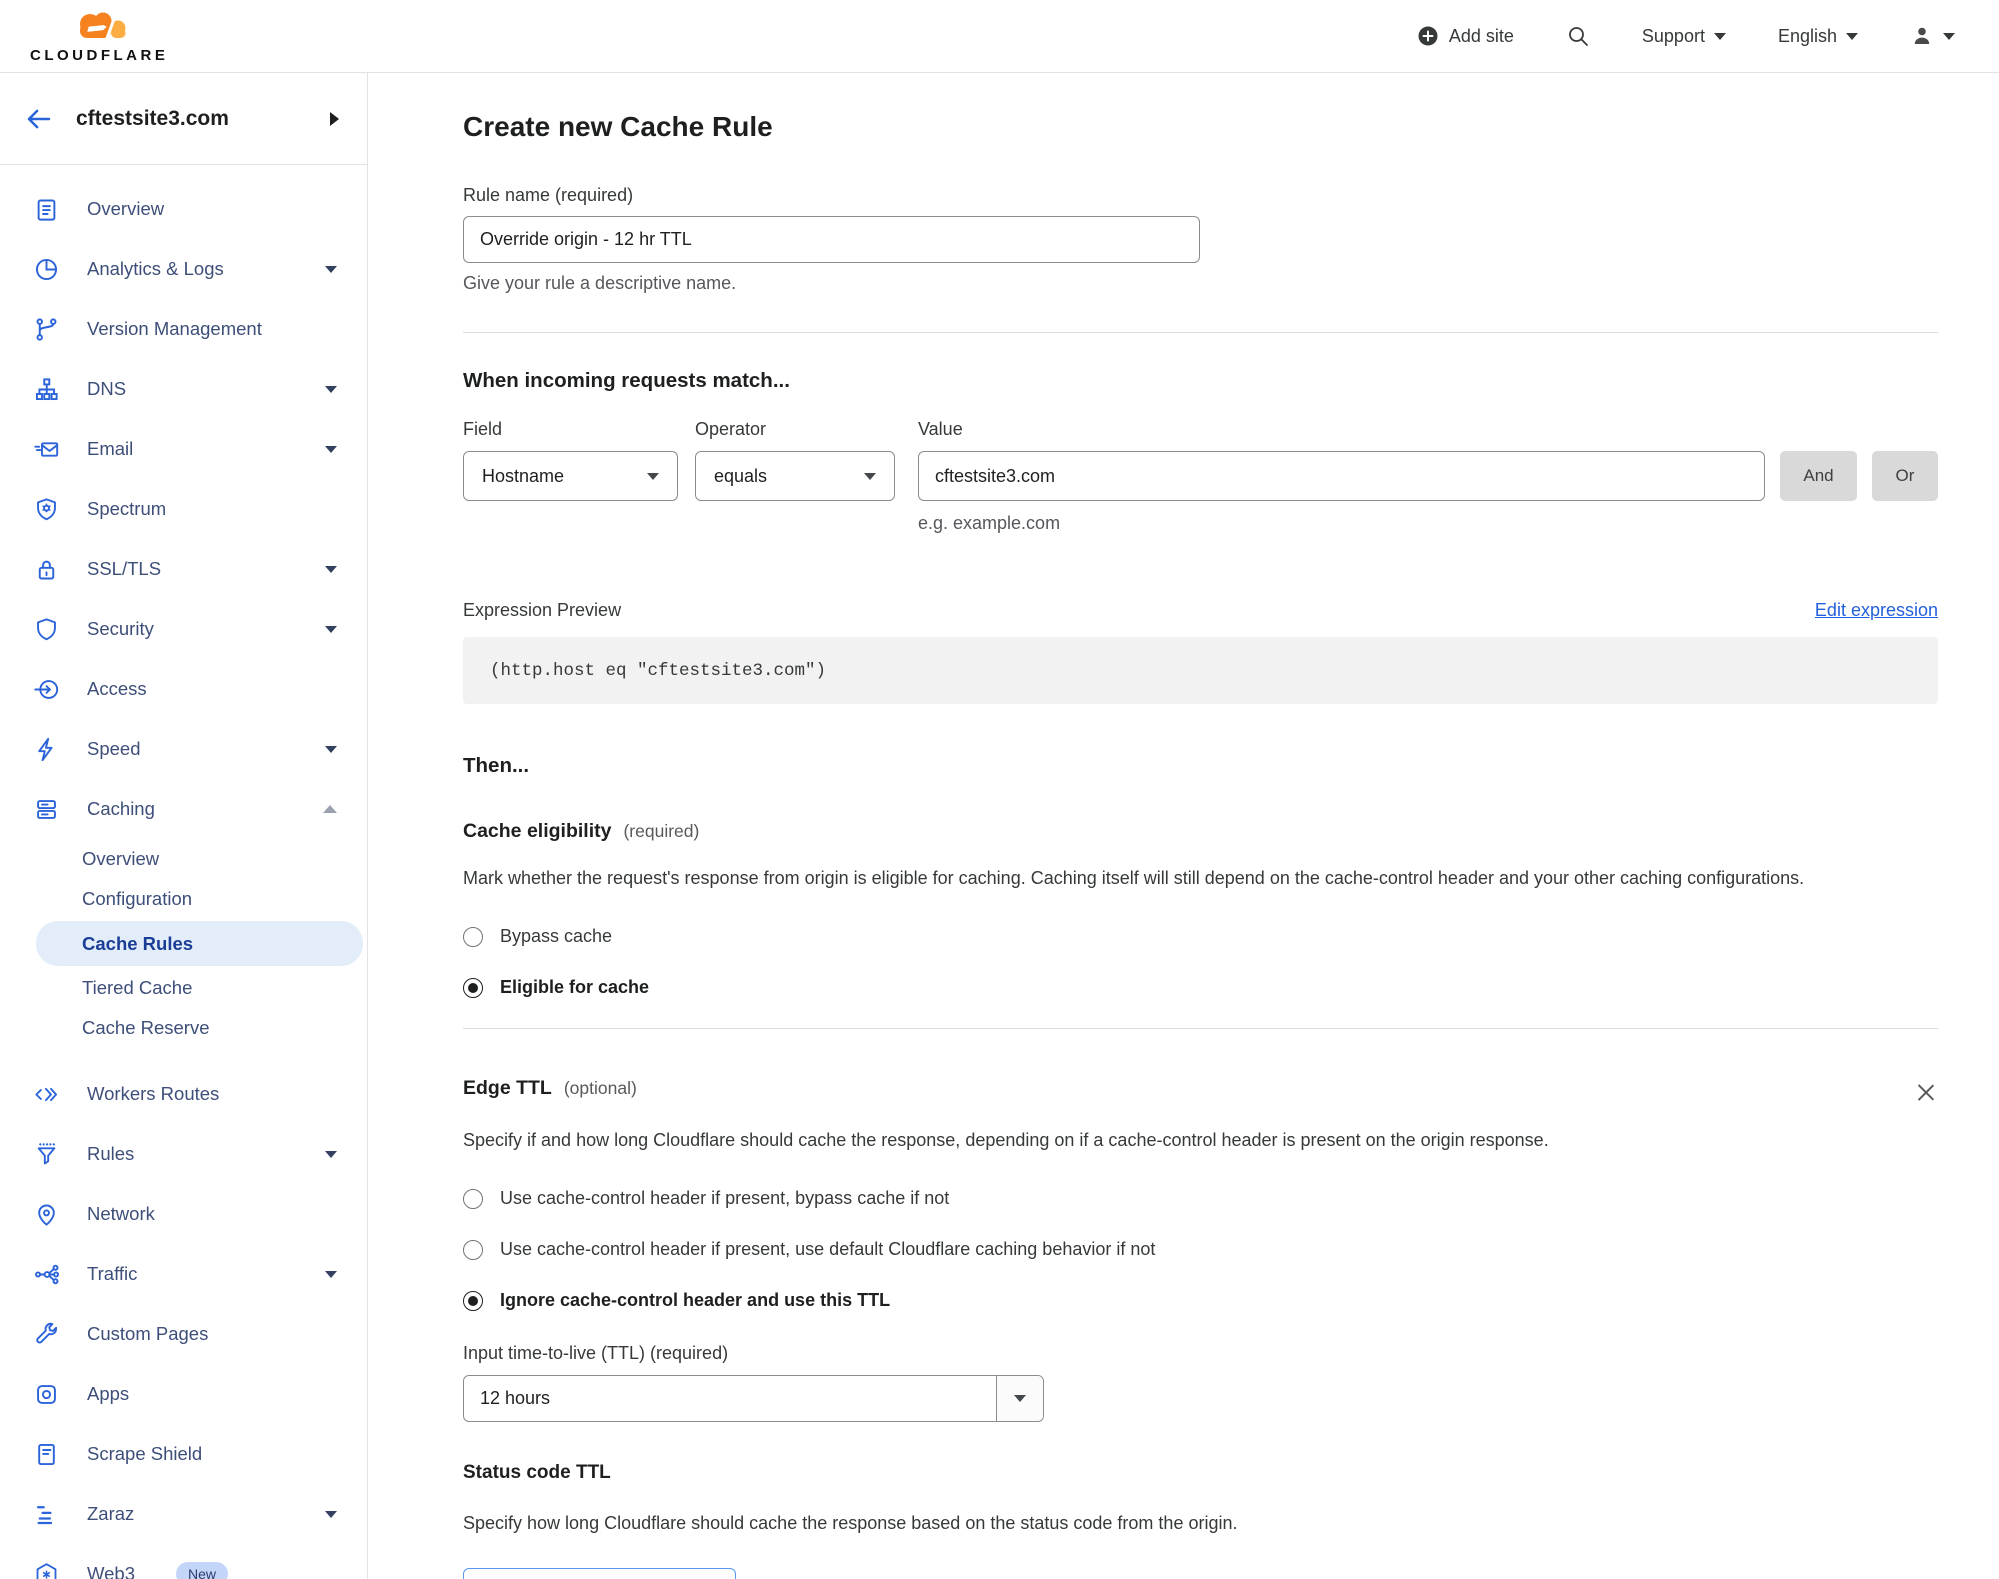  Describe the element at coordinates (46, 1214) in the screenshot. I see `map-pin-icon` at that location.